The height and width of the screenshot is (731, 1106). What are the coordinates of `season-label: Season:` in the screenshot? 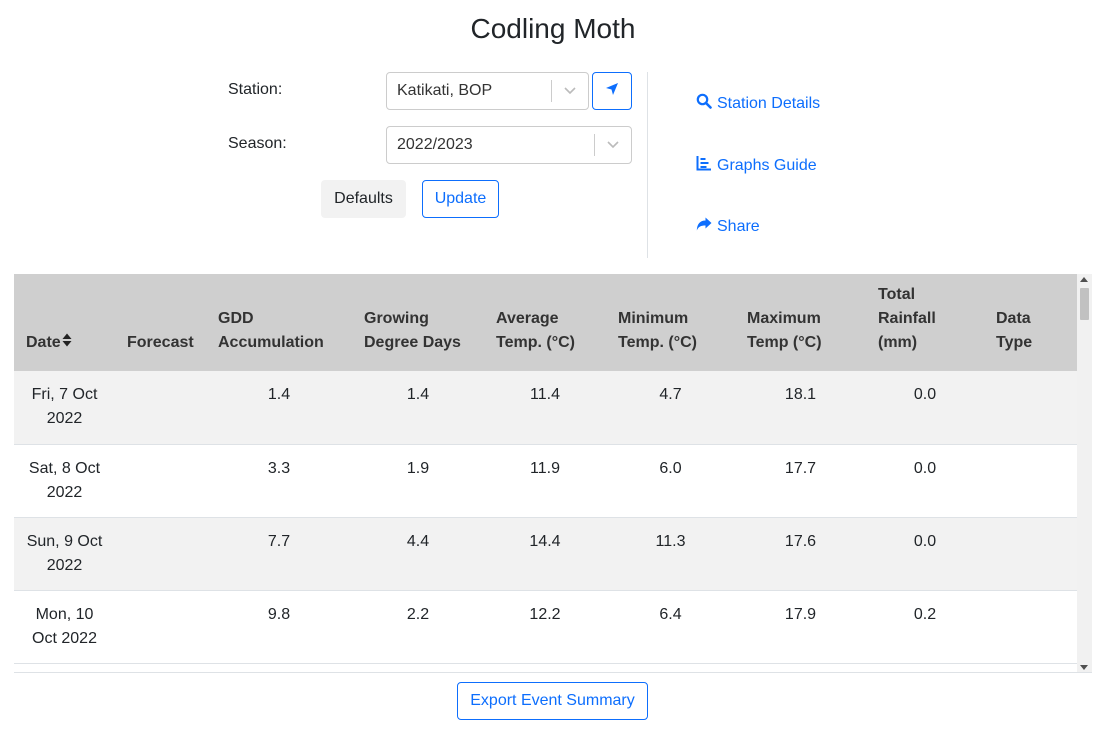 It's located at (257, 143).